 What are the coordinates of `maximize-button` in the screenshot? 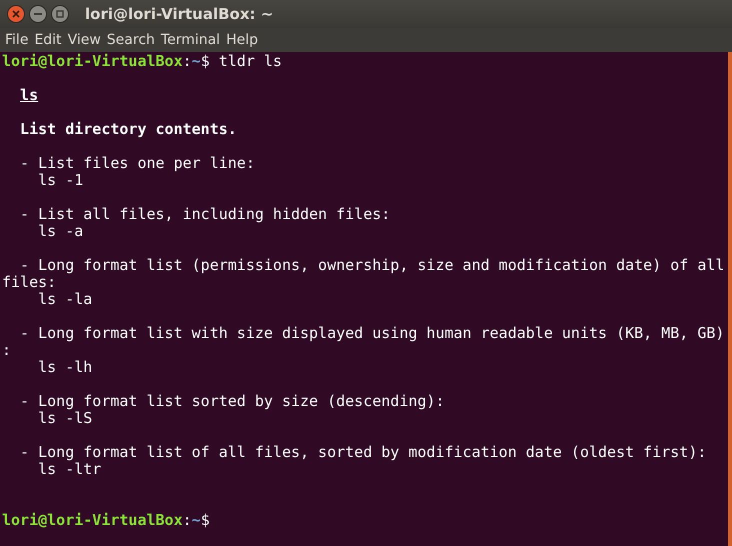 It's located at (60, 14).